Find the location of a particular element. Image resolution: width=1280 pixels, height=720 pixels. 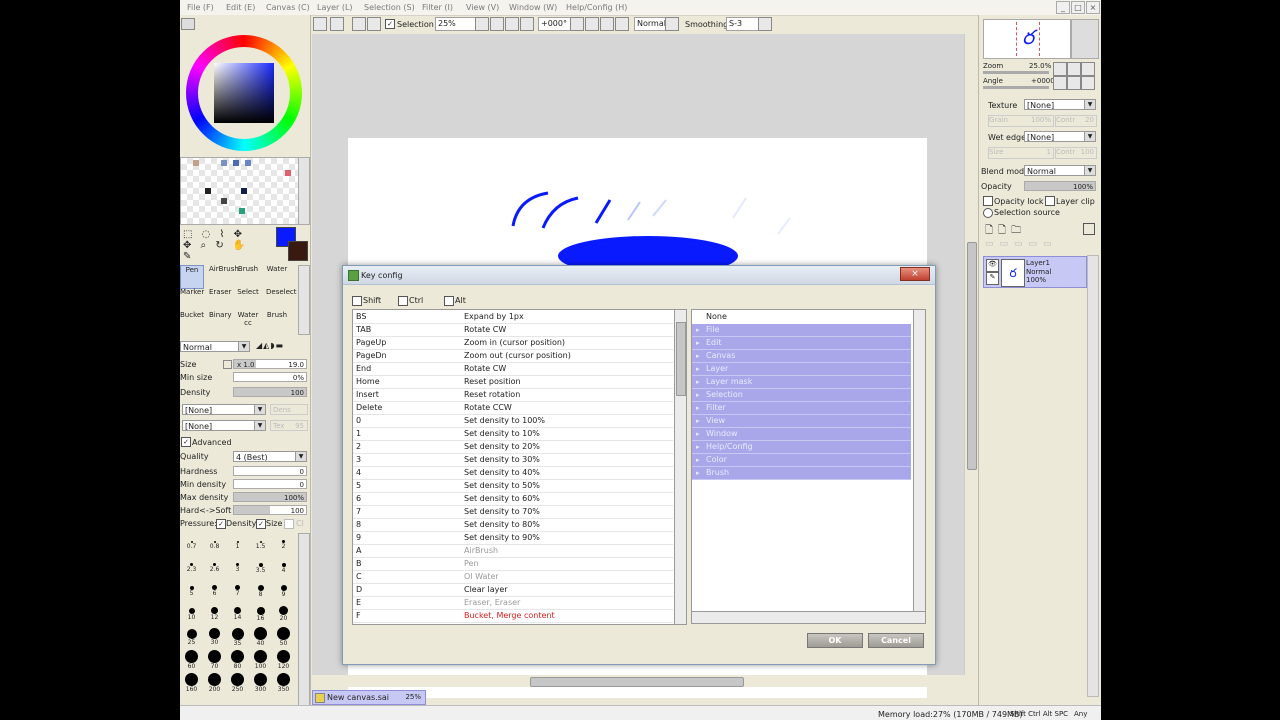

texture2-strength: Tex 95 is located at coordinates (289, 425).